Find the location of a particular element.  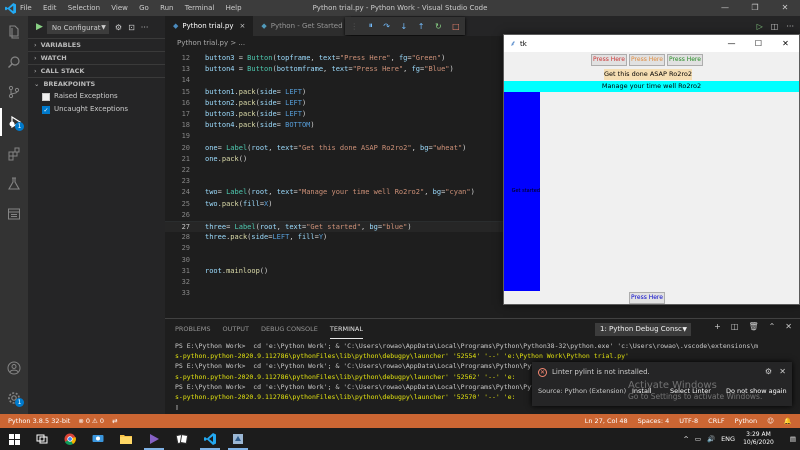

start-windows-icon is located at coordinates (14, 439).